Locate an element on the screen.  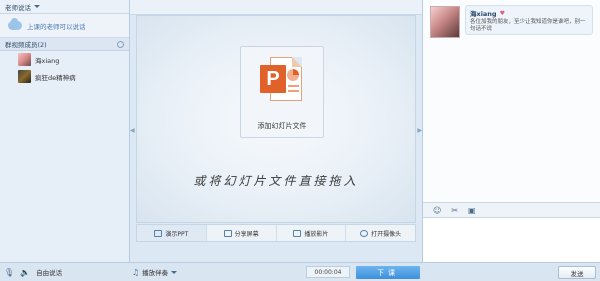
send-button: 发送 is located at coordinates (577, 272).